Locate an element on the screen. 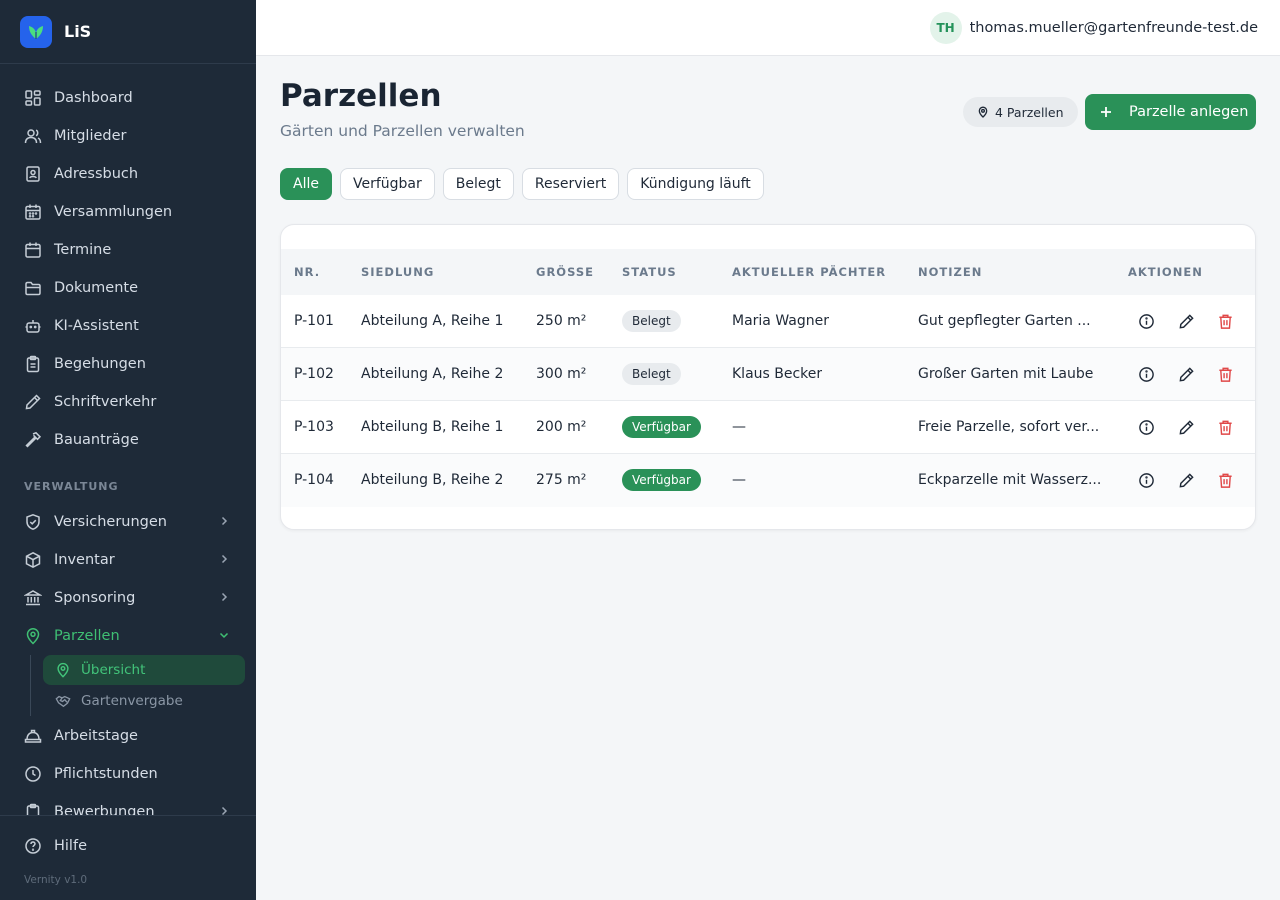 Image resolution: width=1280 pixels, height=900 pixels. sidebar-item-label: Dashboard is located at coordinates (93, 98).